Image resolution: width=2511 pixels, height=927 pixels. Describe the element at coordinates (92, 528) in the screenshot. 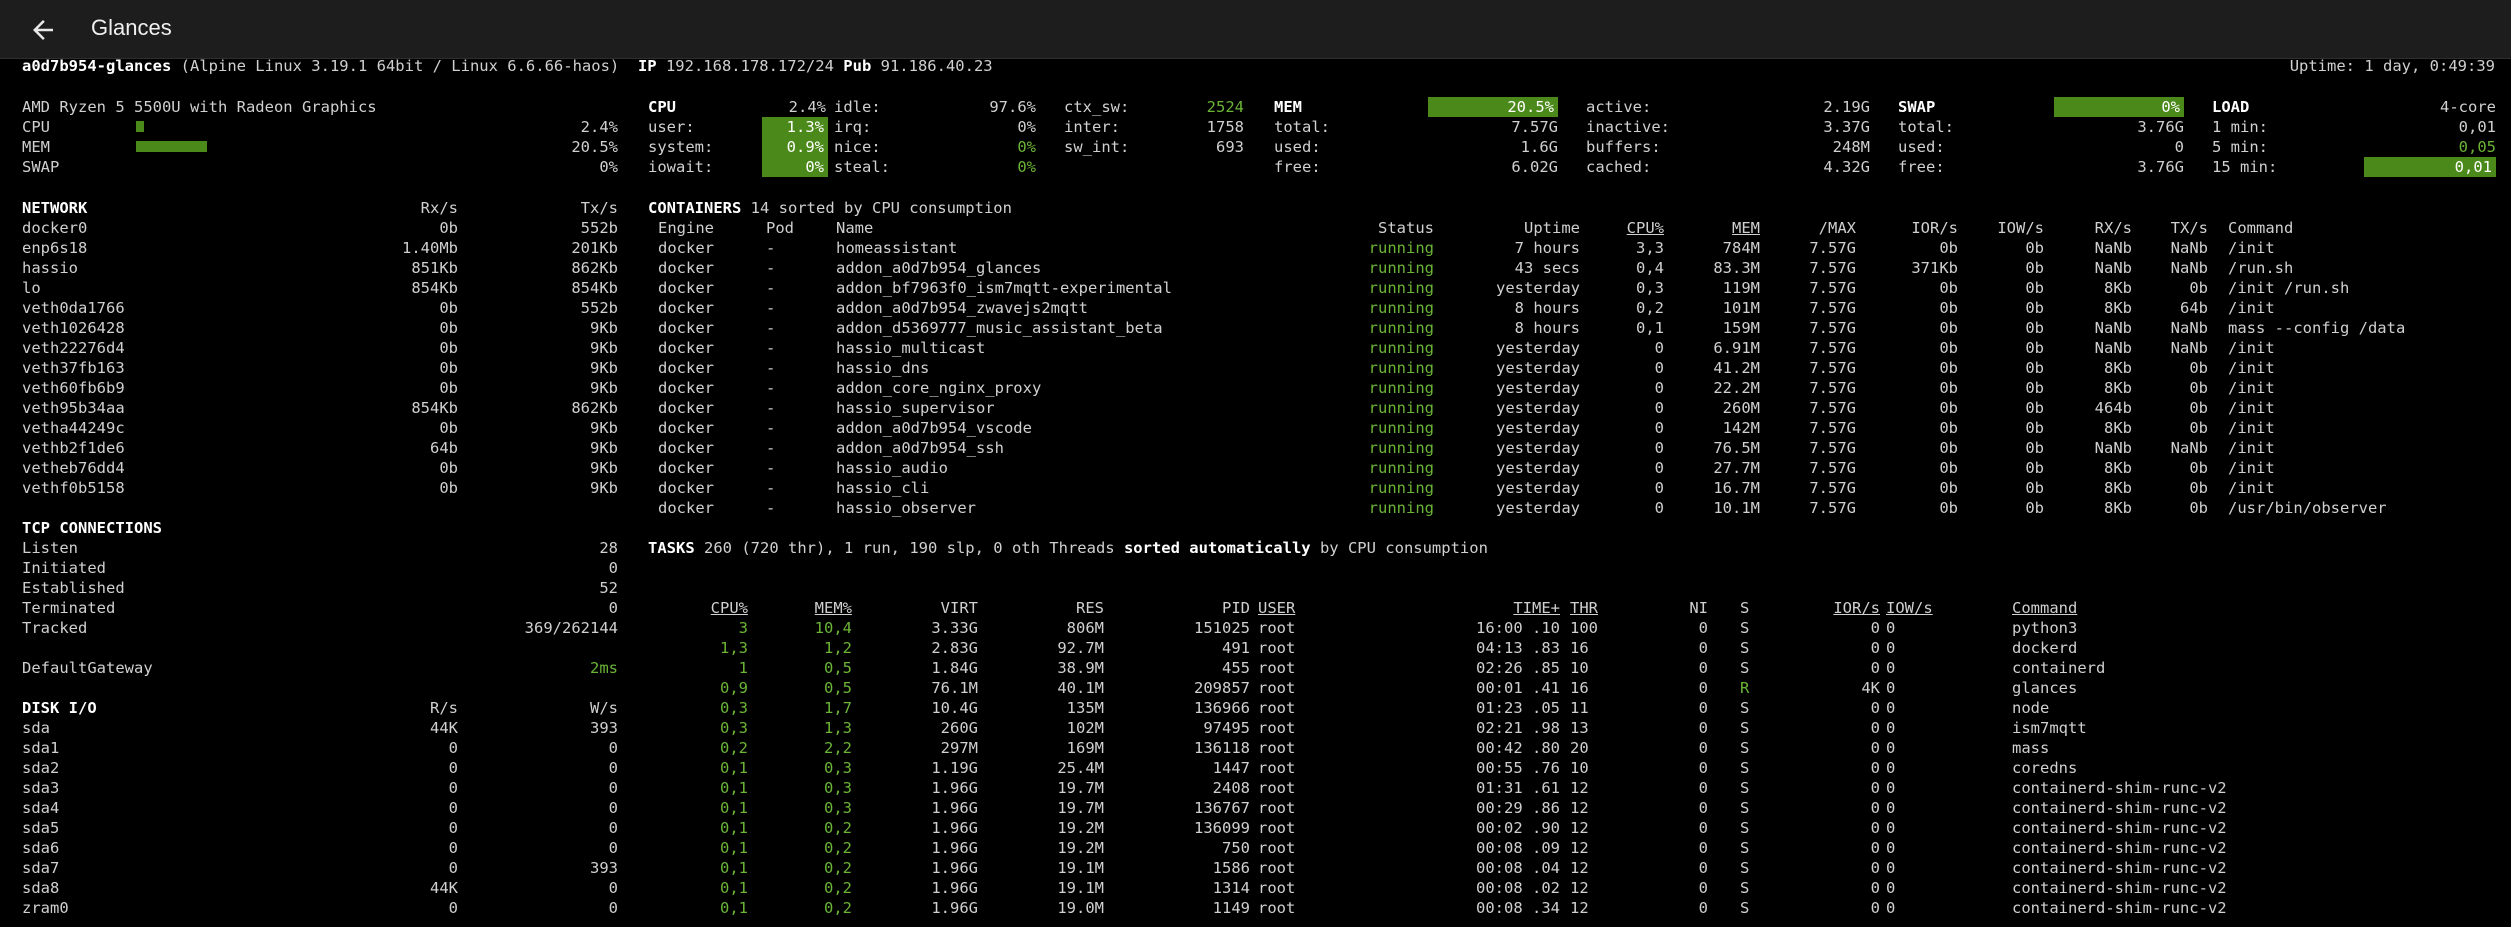

I see `tcp-title: TCP CONNECTIONS` at that location.